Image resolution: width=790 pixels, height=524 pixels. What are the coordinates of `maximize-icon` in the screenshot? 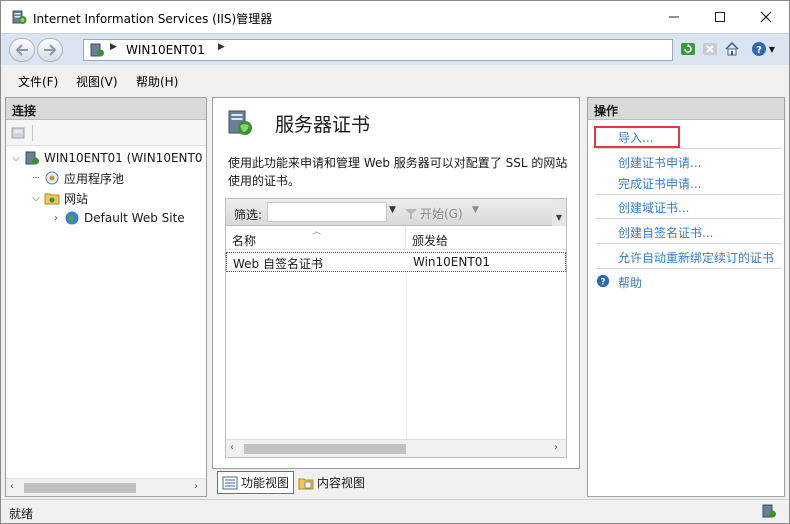 It's located at (720, 17).